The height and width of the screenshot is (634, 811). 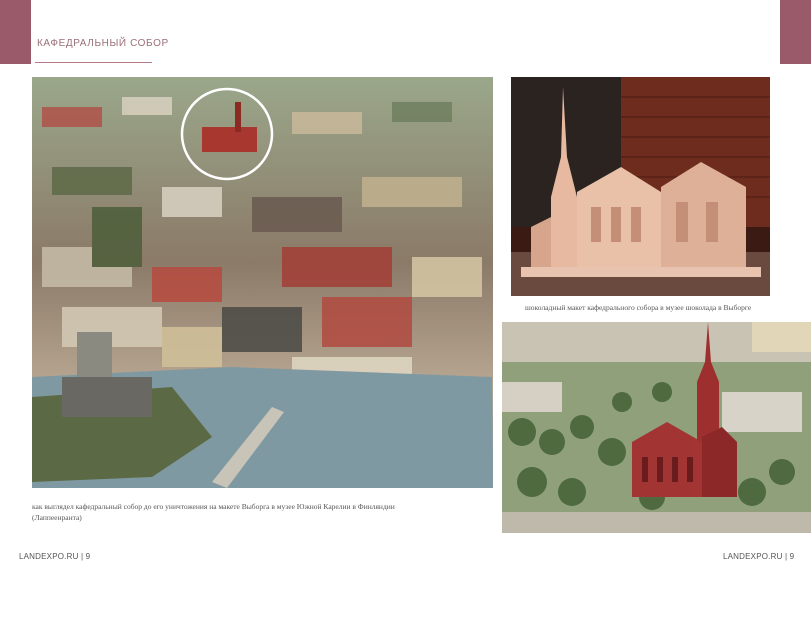 What do you see at coordinates (759, 556) in the screenshot?
I see `footer-page-label-right: LANDEXPO.RU | 9` at bounding box center [759, 556].